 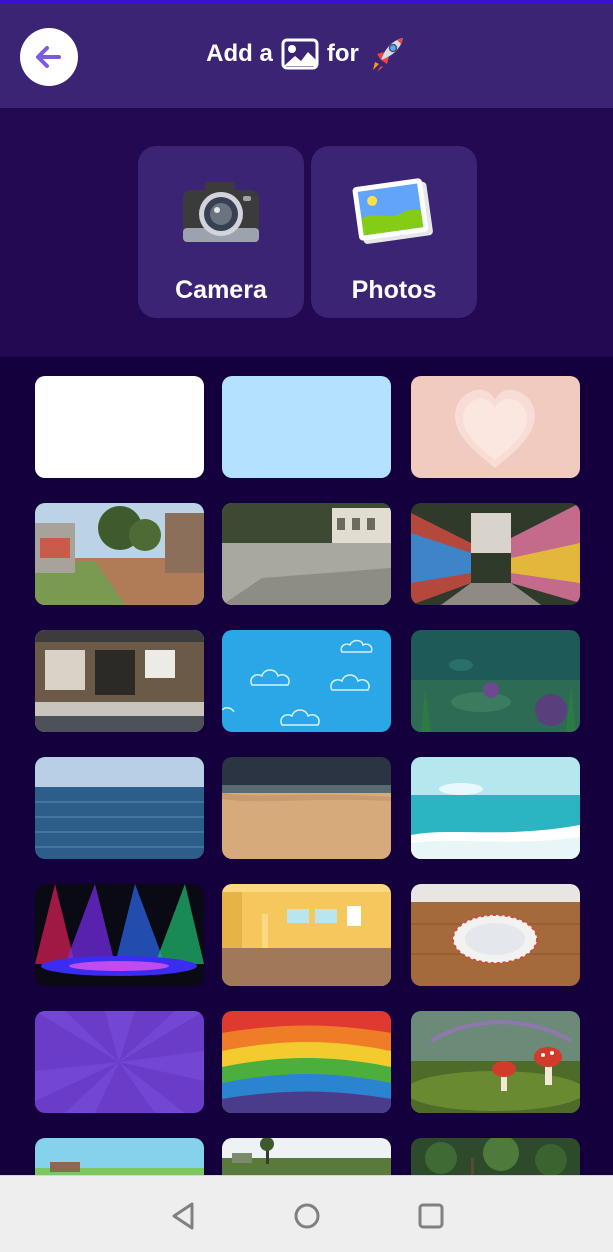 What do you see at coordinates (495, 808) in the screenshot?
I see `background-cartoon-beach` at bounding box center [495, 808].